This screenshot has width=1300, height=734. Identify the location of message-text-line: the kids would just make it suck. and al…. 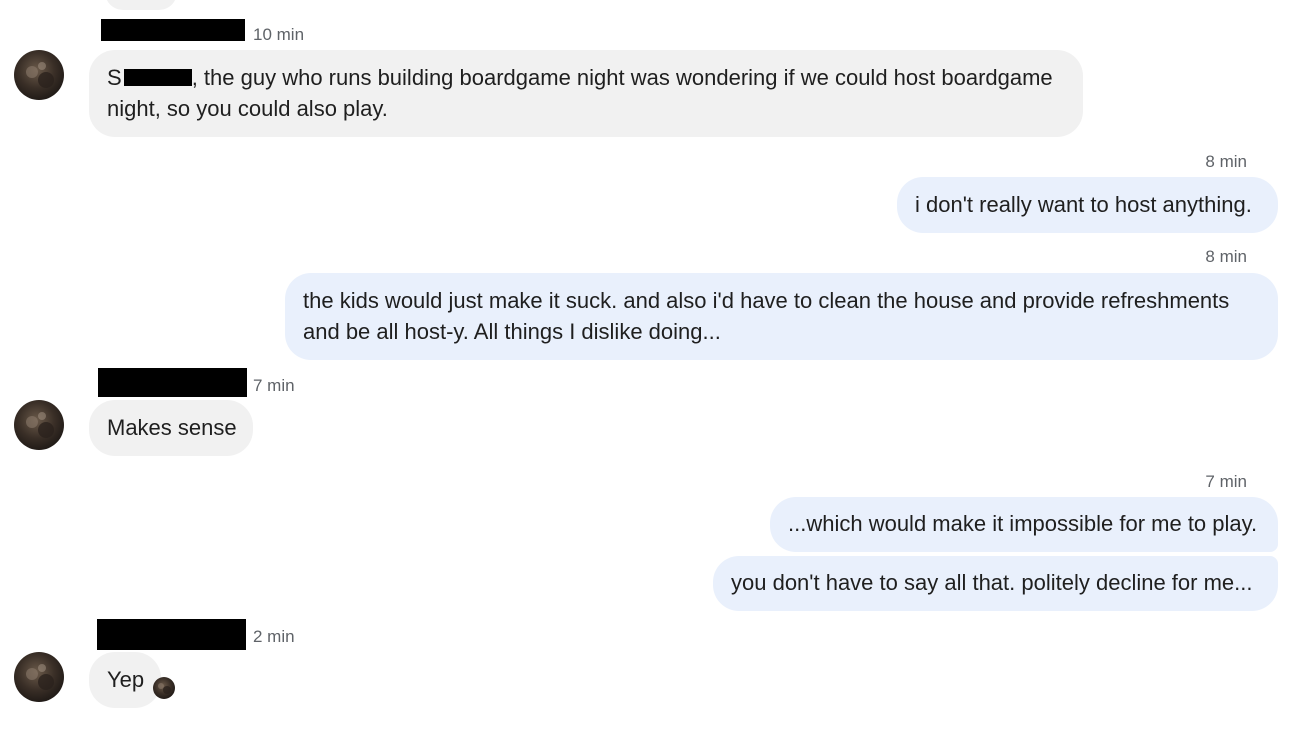
(766, 300).